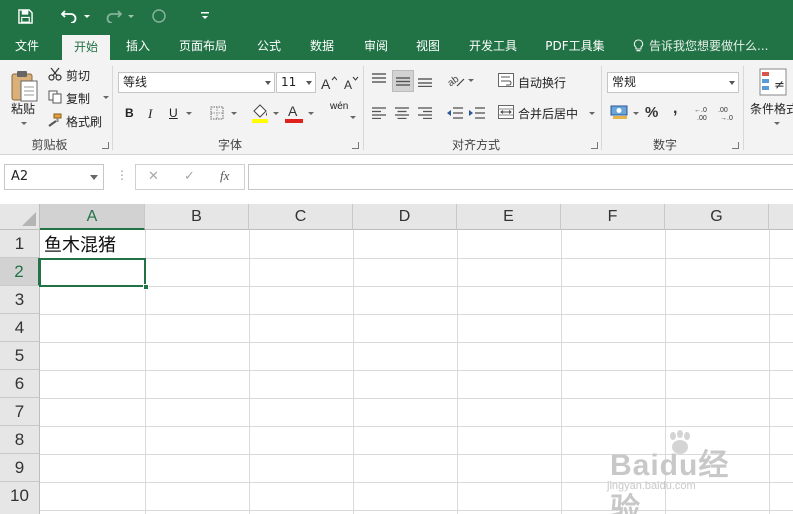 The image size is (793, 514). Describe the element at coordinates (69, 16) in the screenshot. I see `undo-icon` at that location.